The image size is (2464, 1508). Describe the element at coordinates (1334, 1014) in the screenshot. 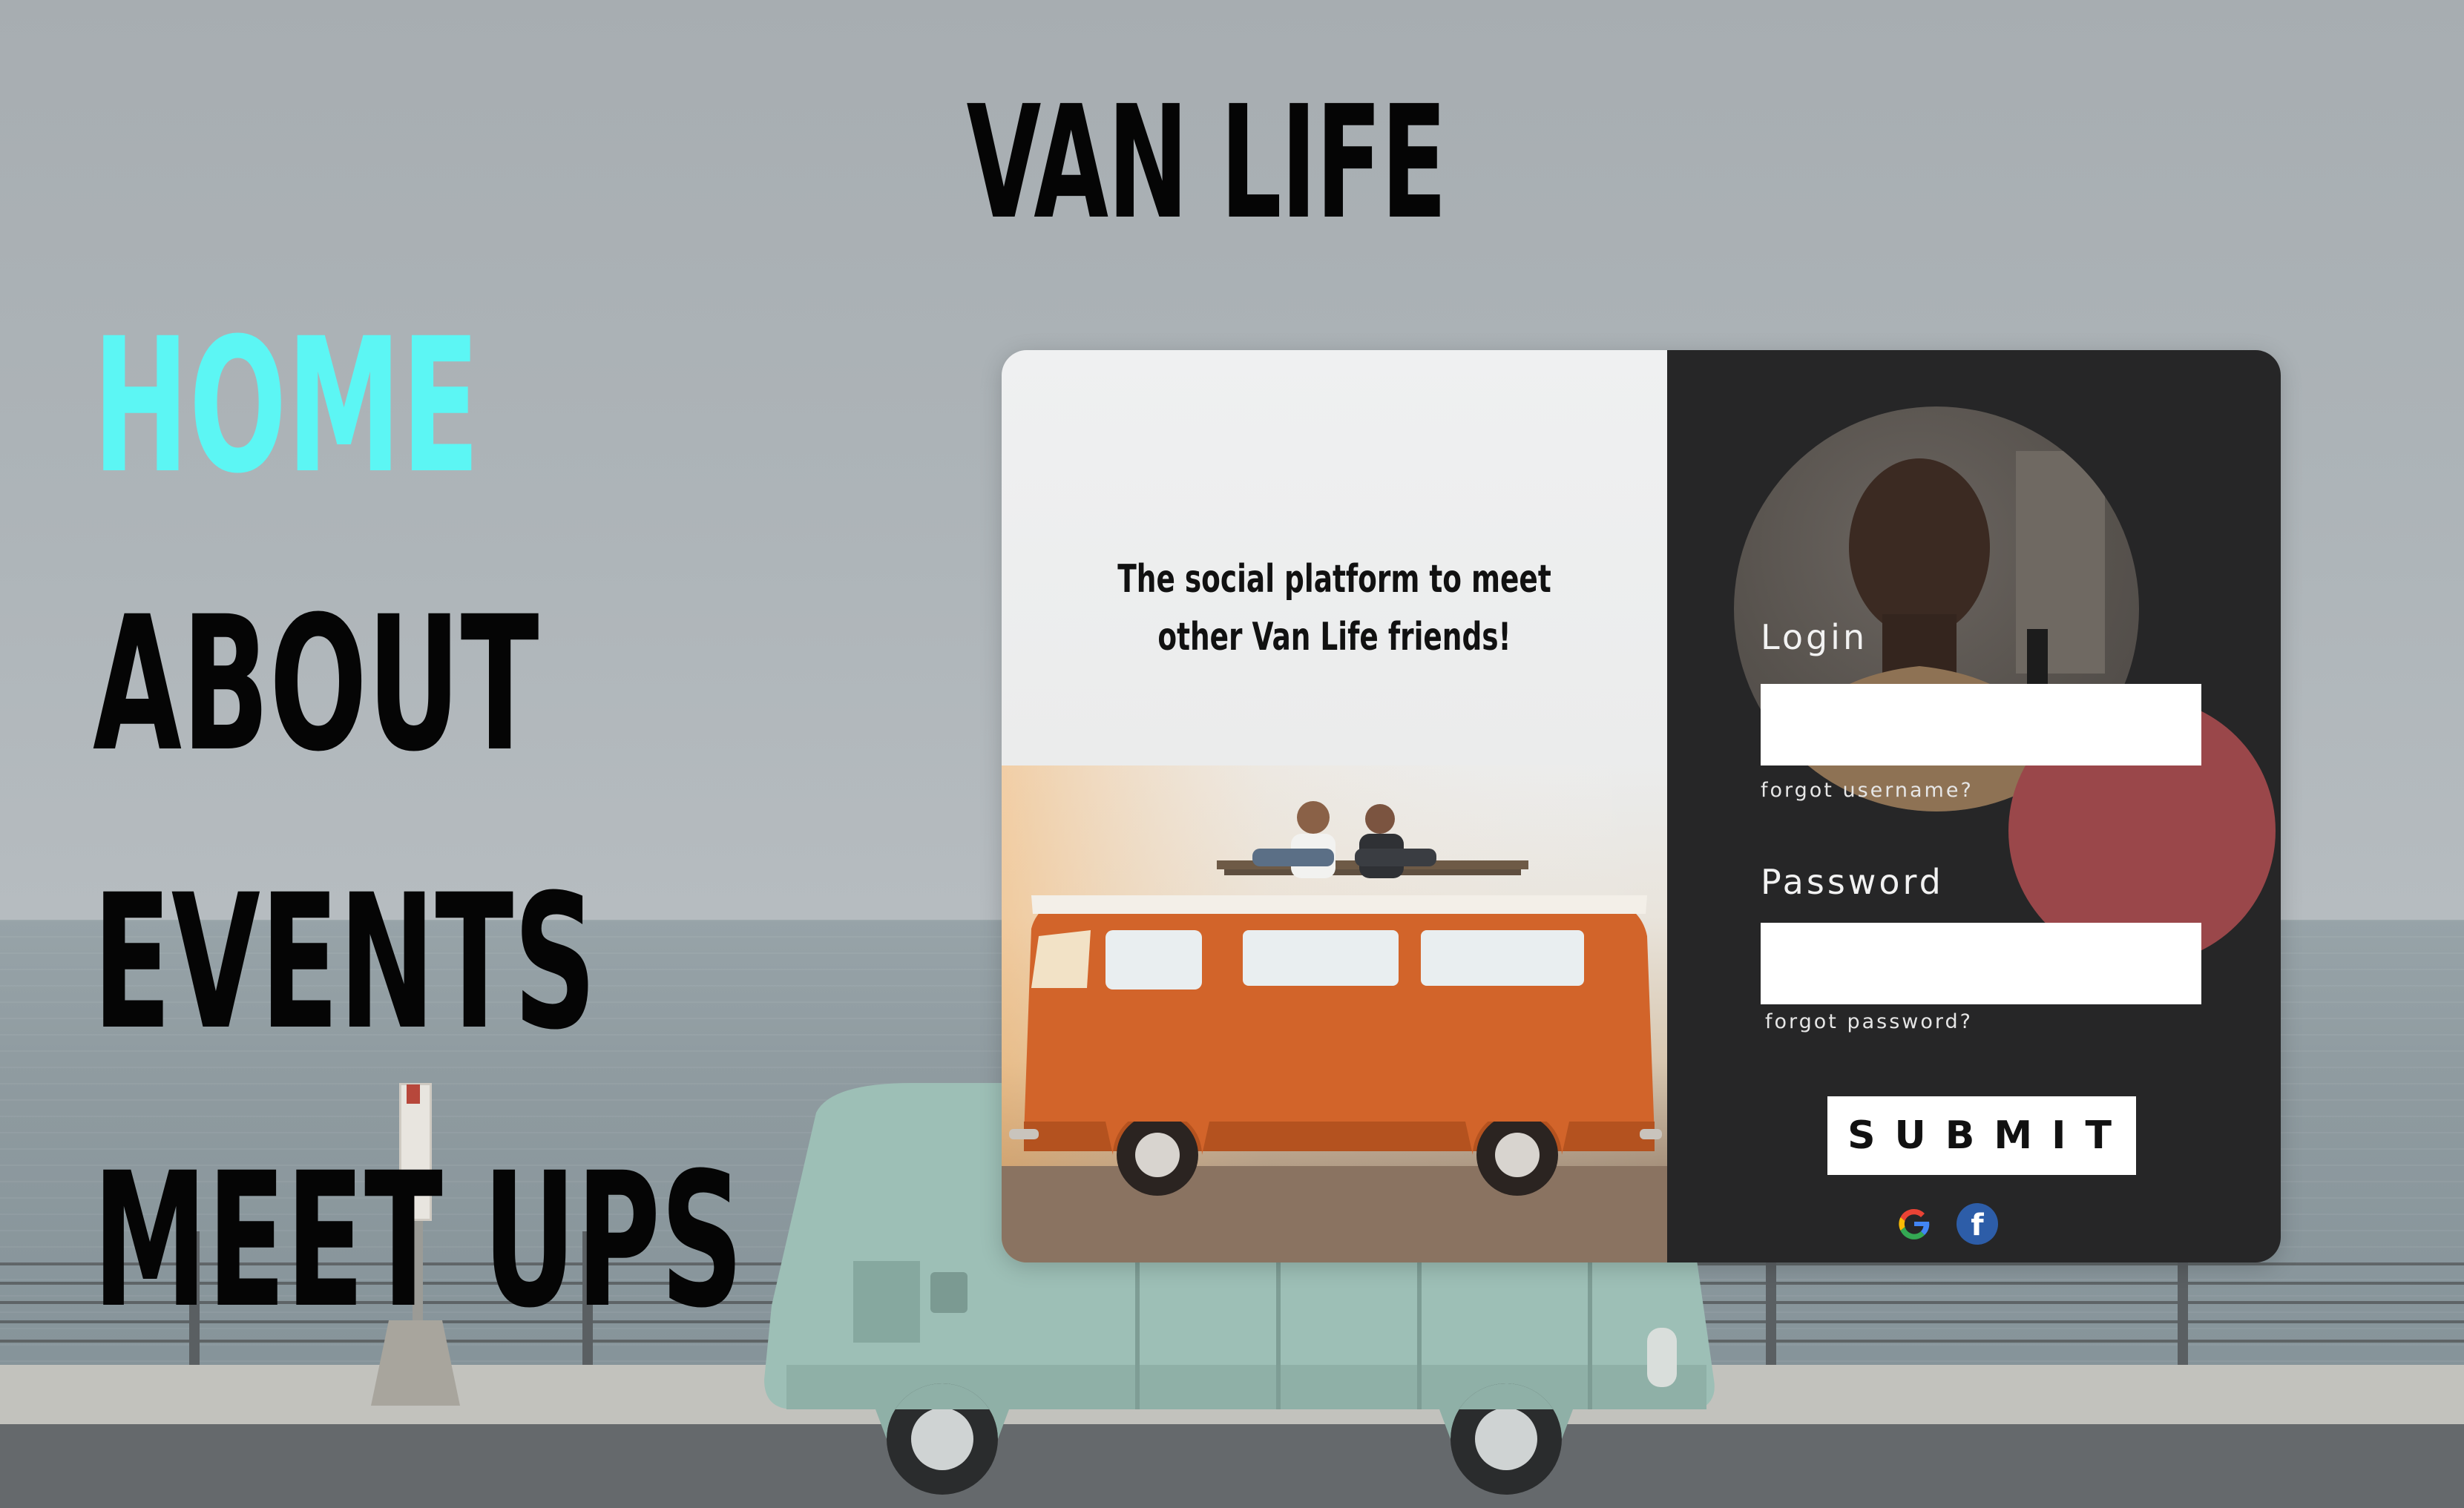

I see `orange-van-photo` at that location.